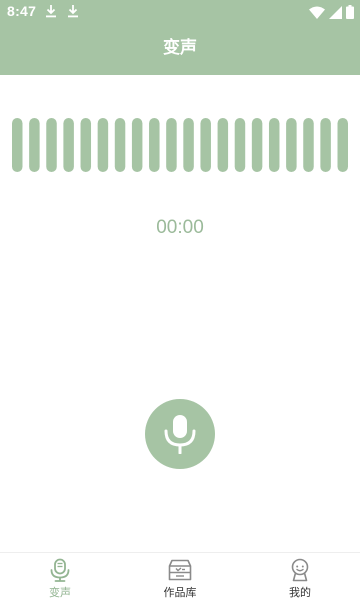 The image size is (360, 600). I want to click on header-bar: 8:47 变声, so click(180, 37).